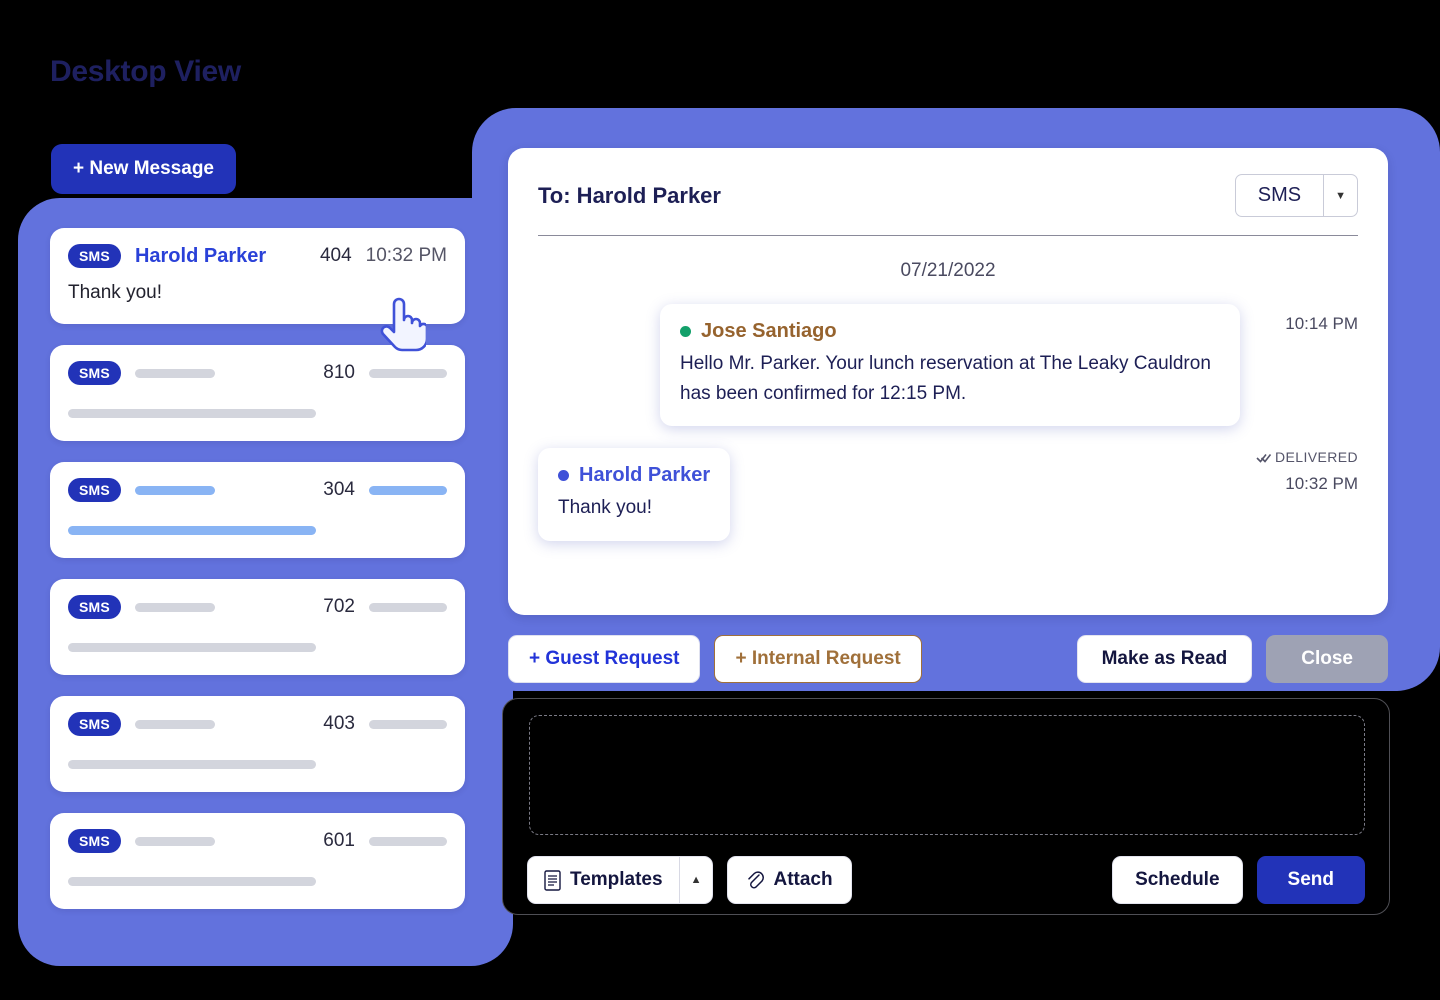 Image resolution: width=1440 pixels, height=1000 pixels. Describe the element at coordinates (145, 71) in the screenshot. I see `page-title: Desktop View` at that location.